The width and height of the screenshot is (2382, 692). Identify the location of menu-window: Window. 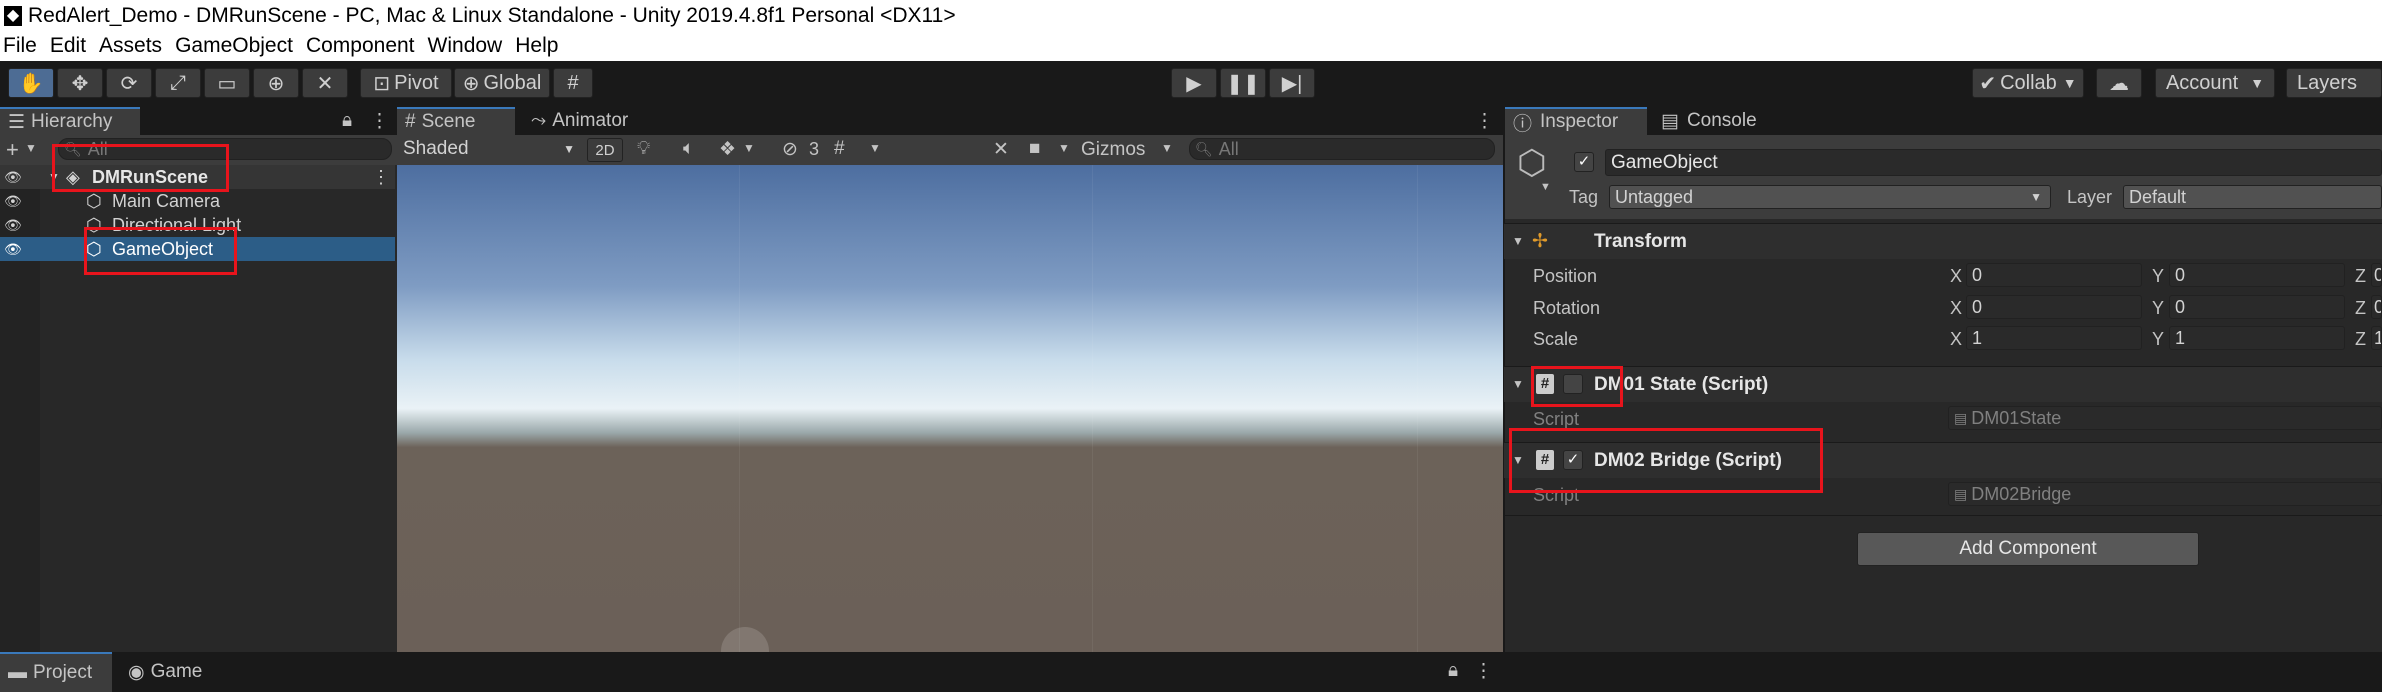
(465, 46).